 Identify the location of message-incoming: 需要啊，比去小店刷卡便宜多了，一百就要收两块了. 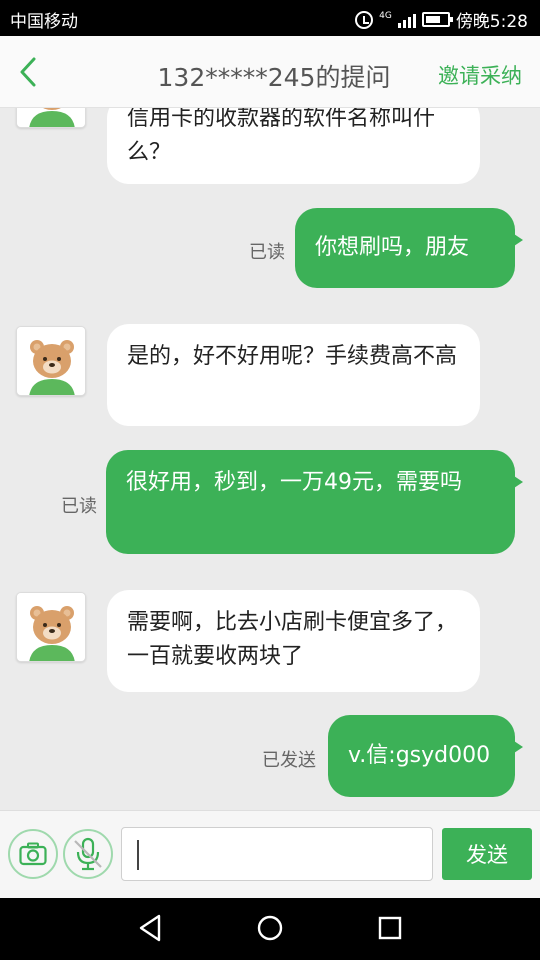
(293, 641).